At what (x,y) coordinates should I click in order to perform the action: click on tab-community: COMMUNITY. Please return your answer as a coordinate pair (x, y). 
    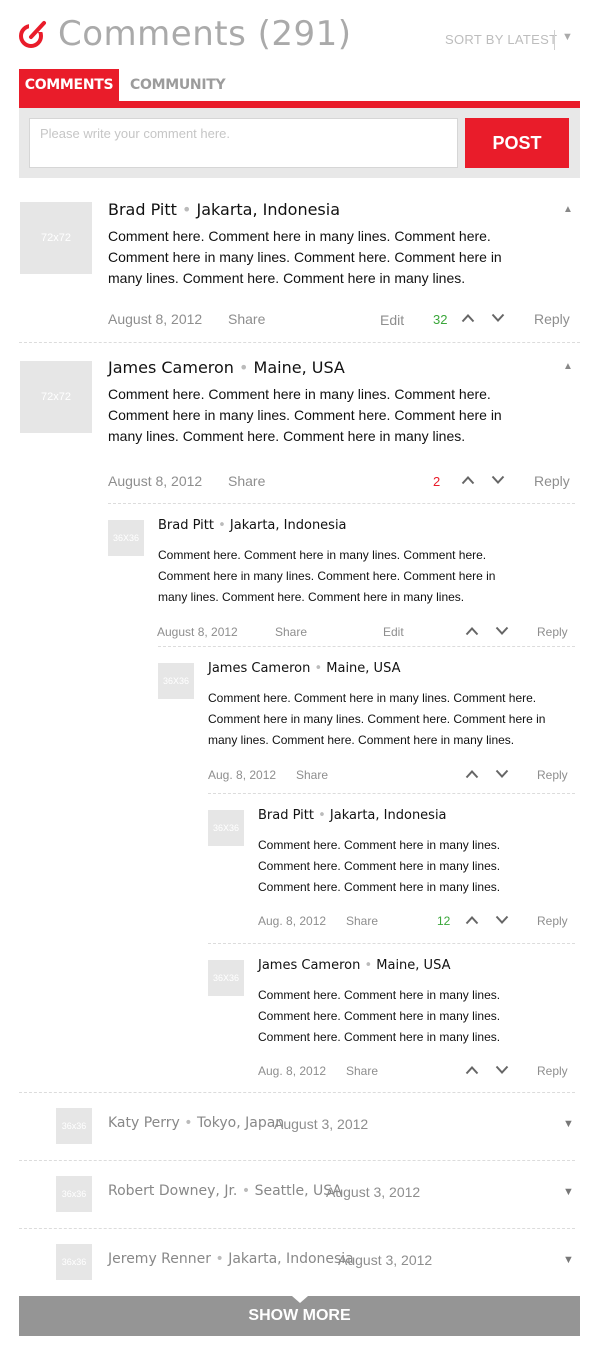
    Looking at the image, I should click on (178, 85).